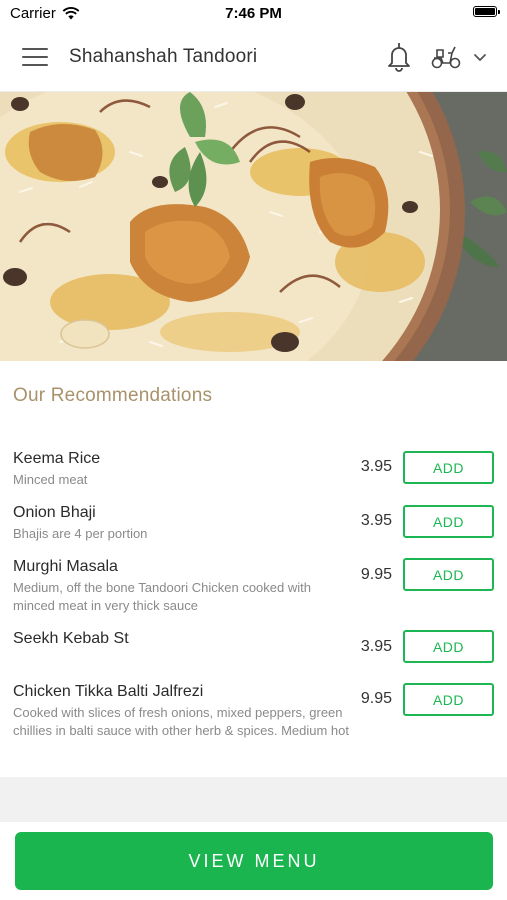 This screenshot has height=900, width=507. I want to click on item-description: Bhajis are 4 per portion, so click(80, 533).